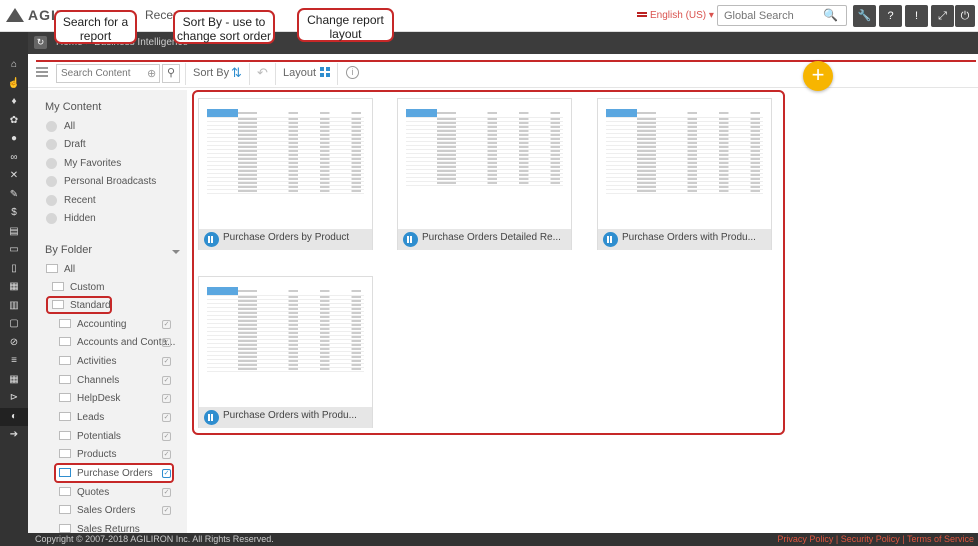 The image size is (978, 546). I want to click on table-icon: ▦, so click(14, 287).